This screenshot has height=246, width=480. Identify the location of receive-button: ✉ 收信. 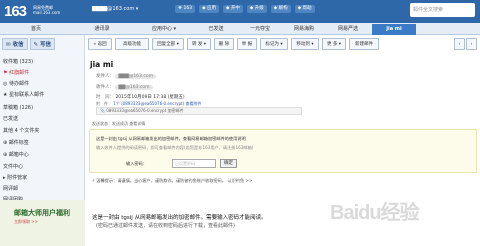
(15, 44).